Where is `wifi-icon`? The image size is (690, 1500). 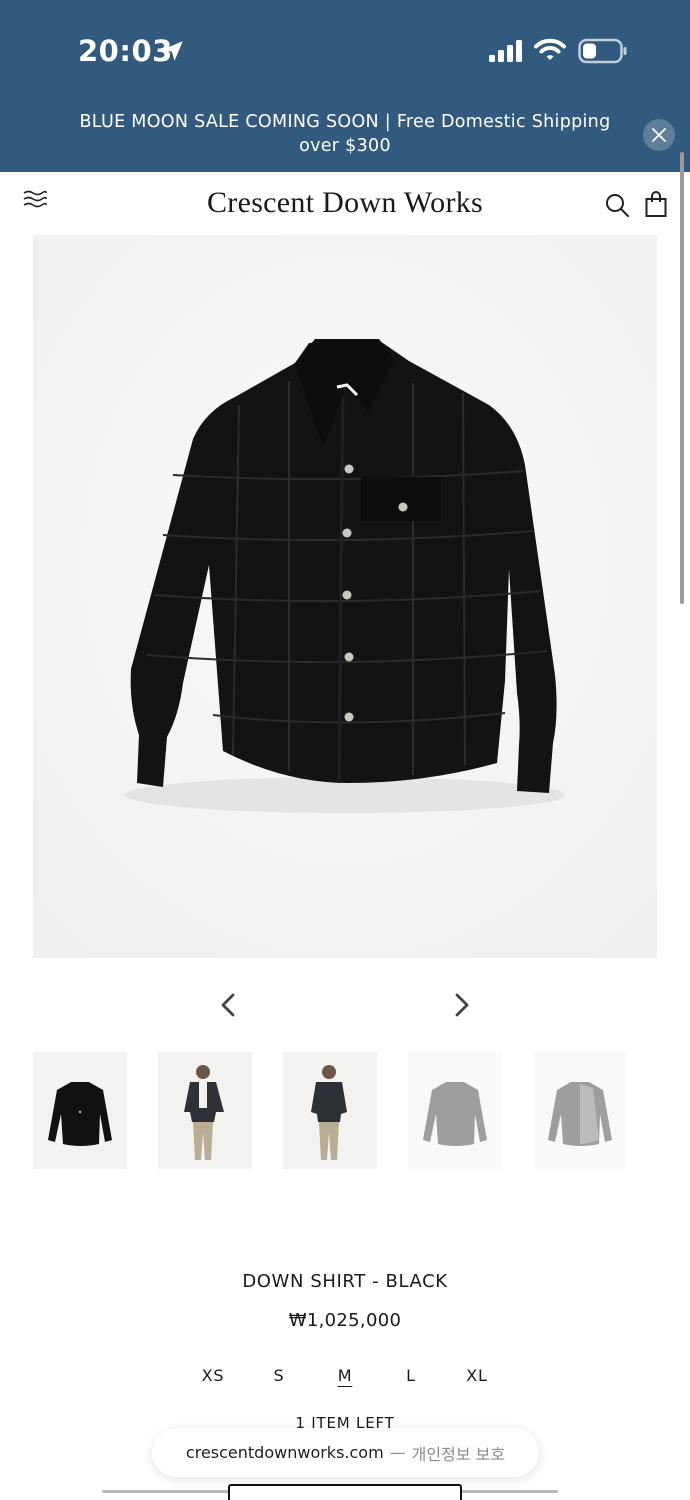 wifi-icon is located at coordinates (550, 49).